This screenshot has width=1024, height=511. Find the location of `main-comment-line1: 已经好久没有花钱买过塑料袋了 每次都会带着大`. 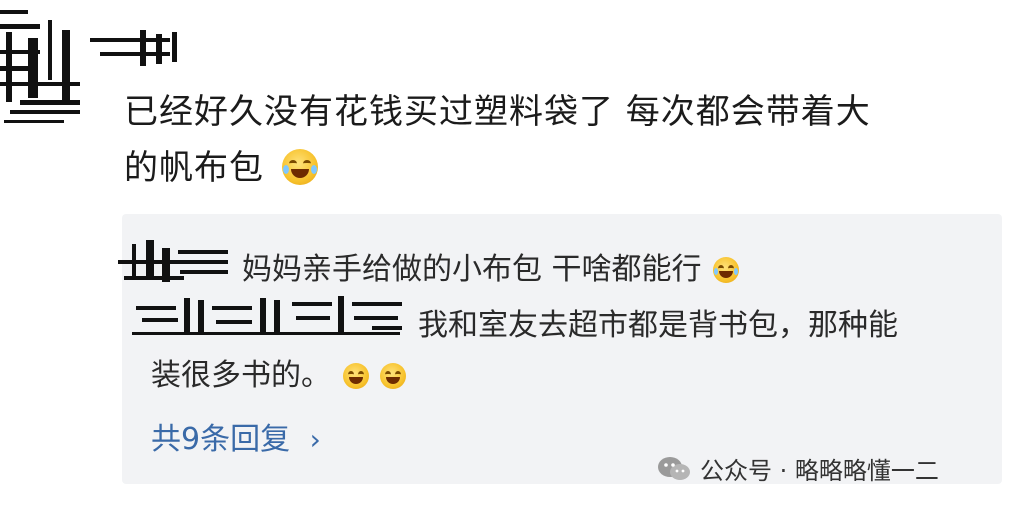

main-comment-line1: 已经好久没有花钱买过塑料袋了 每次都会带着大 is located at coordinates (497, 112).